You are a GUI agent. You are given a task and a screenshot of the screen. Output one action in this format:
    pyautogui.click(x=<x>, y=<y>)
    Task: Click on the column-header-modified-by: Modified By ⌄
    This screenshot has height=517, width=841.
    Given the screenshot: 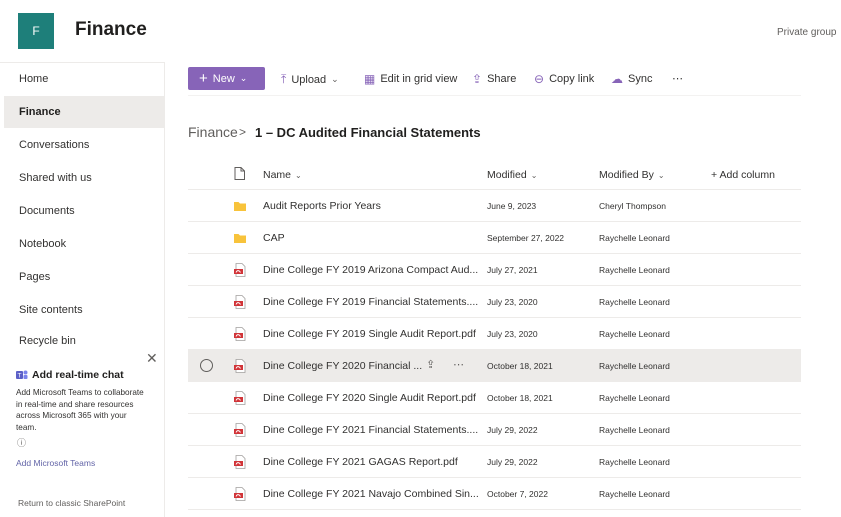 What is the action you would take?
    pyautogui.click(x=632, y=175)
    